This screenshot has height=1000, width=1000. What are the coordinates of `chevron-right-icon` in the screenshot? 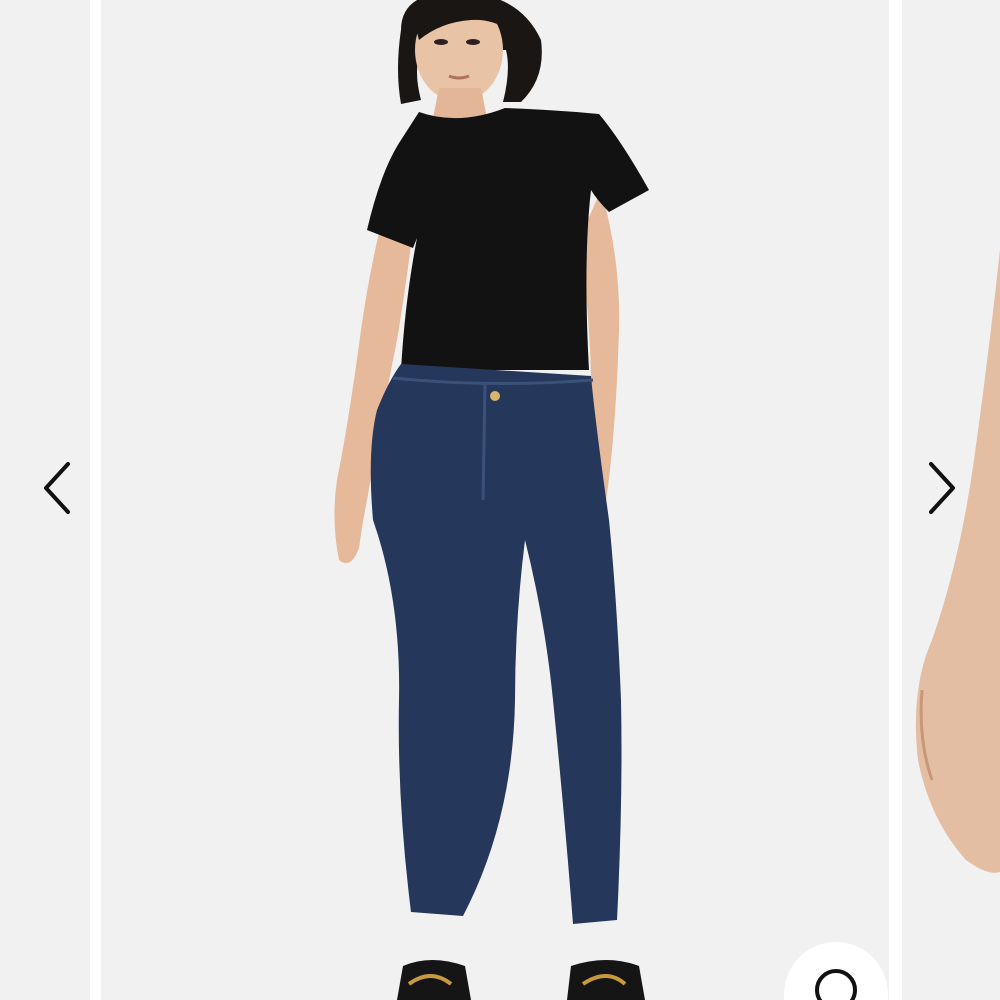 It's located at (943, 488).